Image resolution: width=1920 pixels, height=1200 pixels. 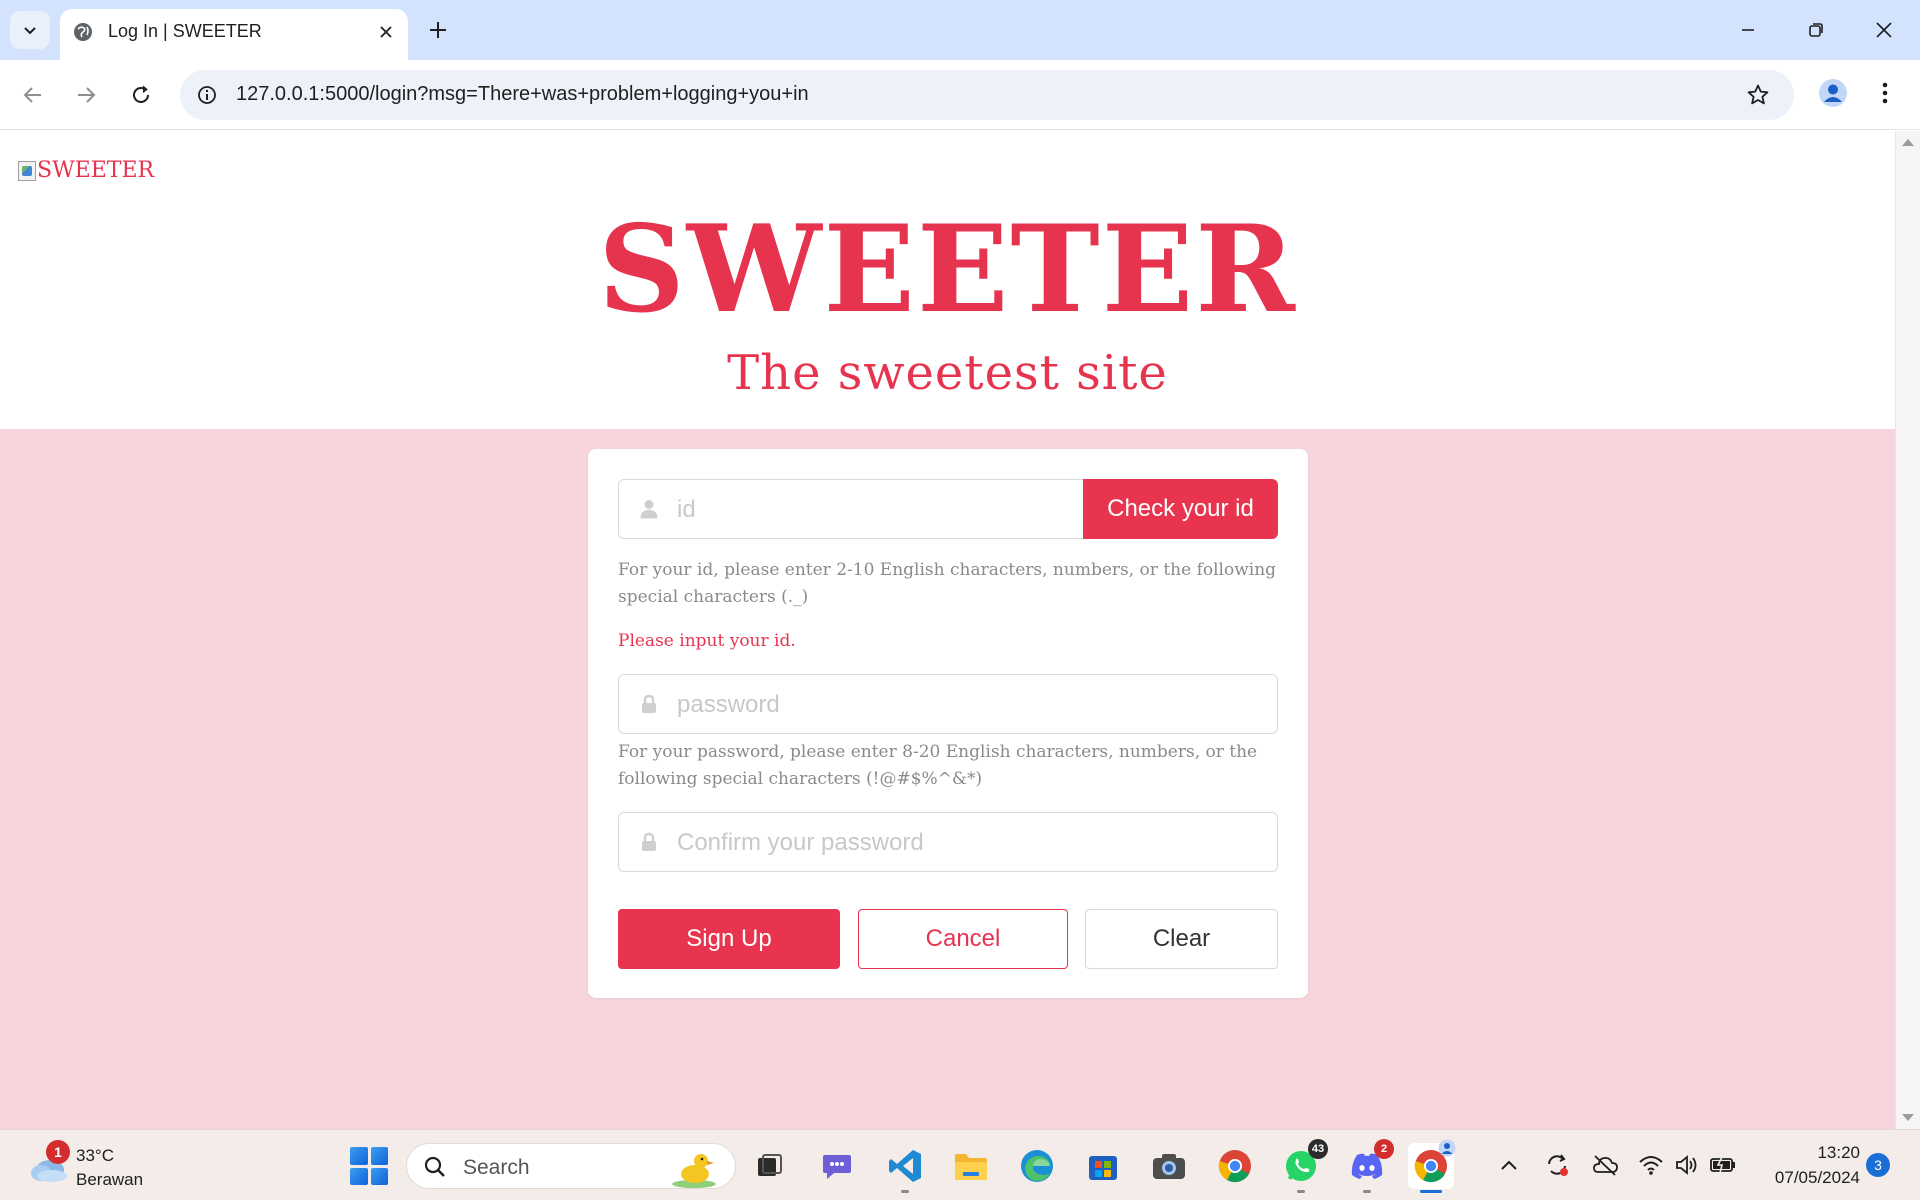 What do you see at coordinates (1447, 1148) in the screenshot?
I see `profile-badge-icon` at bounding box center [1447, 1148].